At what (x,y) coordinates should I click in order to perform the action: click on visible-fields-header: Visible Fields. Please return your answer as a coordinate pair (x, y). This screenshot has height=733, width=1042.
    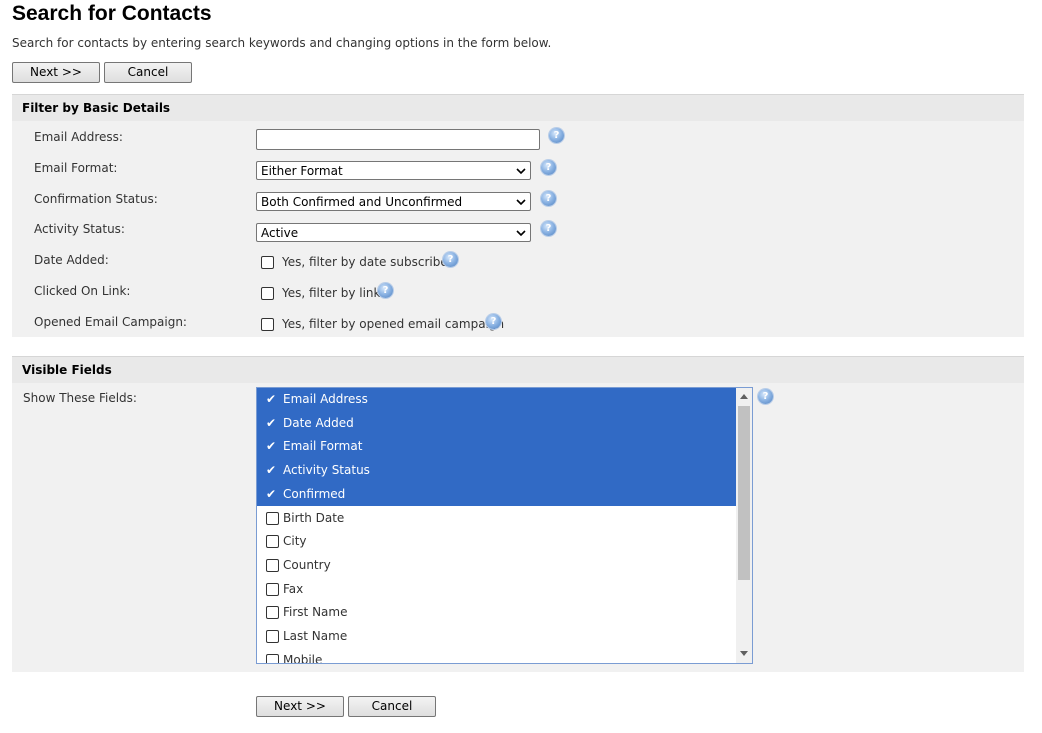
    Looking at the image, I should click on (518, 369).